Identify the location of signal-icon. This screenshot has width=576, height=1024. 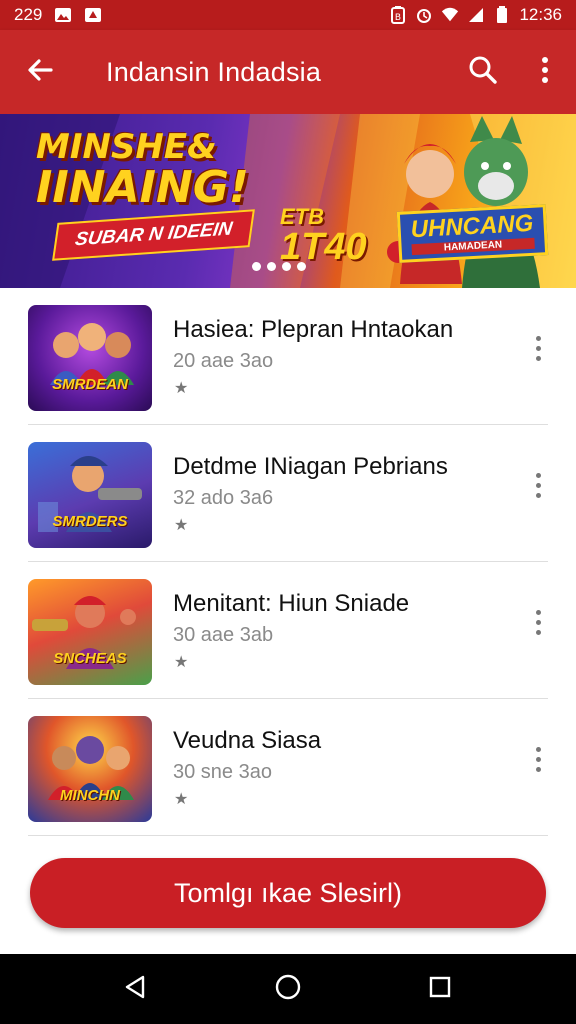
(476, 15).